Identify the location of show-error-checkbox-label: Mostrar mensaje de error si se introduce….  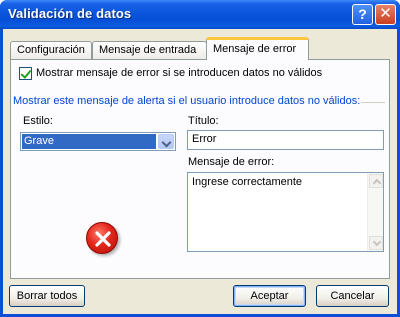
(179, 73).